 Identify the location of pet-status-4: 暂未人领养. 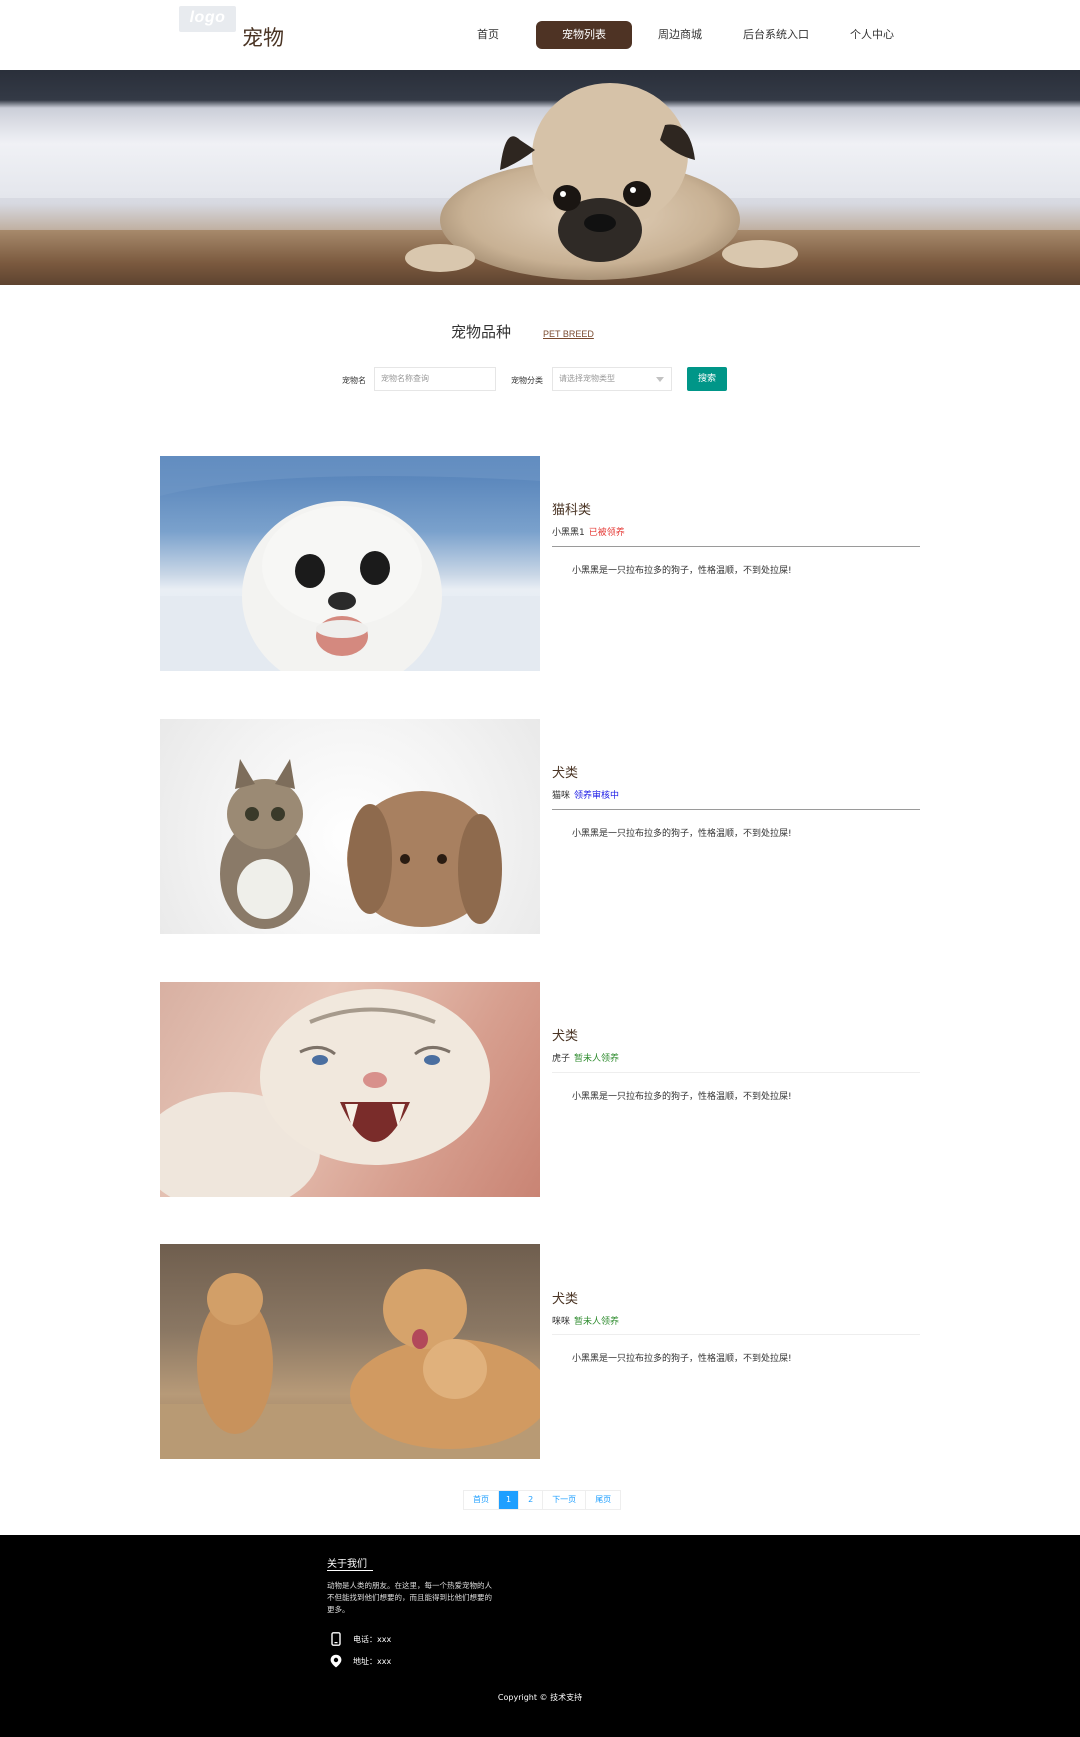
(597, 1322).